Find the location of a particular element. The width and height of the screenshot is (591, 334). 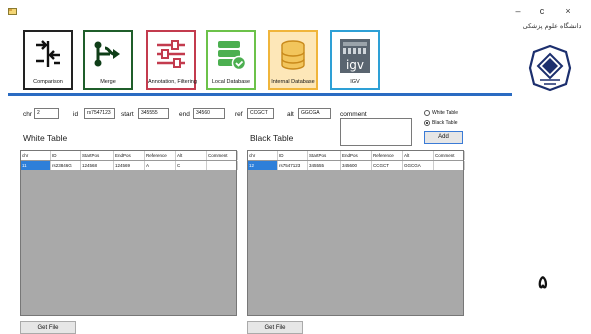

table-cell: 345555 is located at coordinates (324, 165).